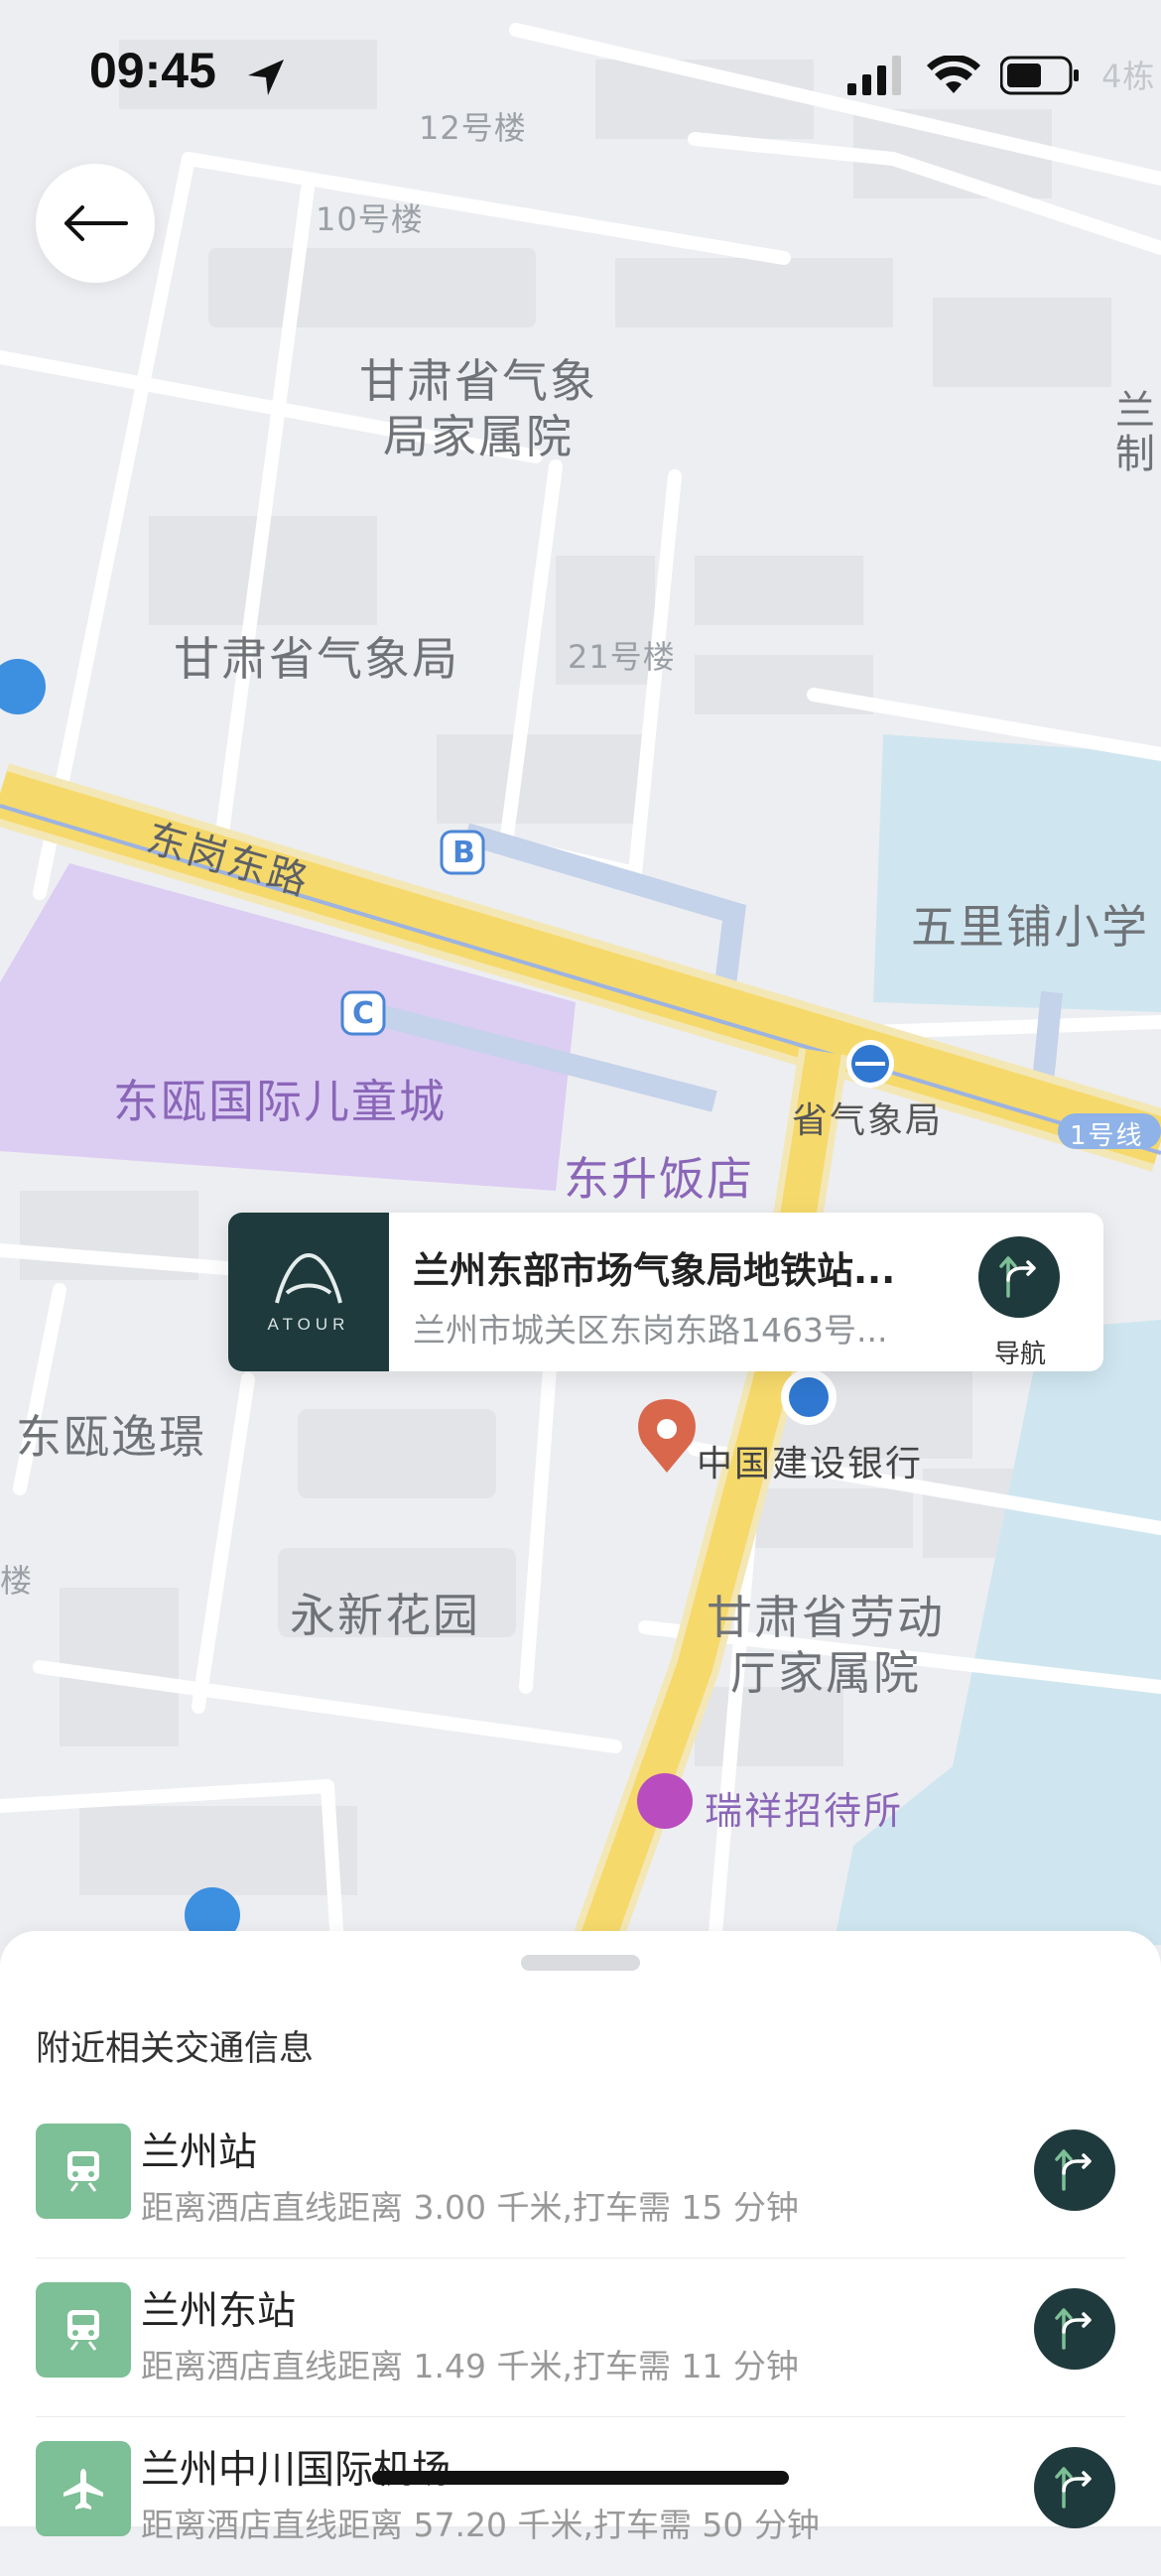 This screenshot has width=1161, height=2576. Describe the element at coordinates (1136, 455) in the screenshot. I see `map-label-edge-right-line2: 制` at that location.